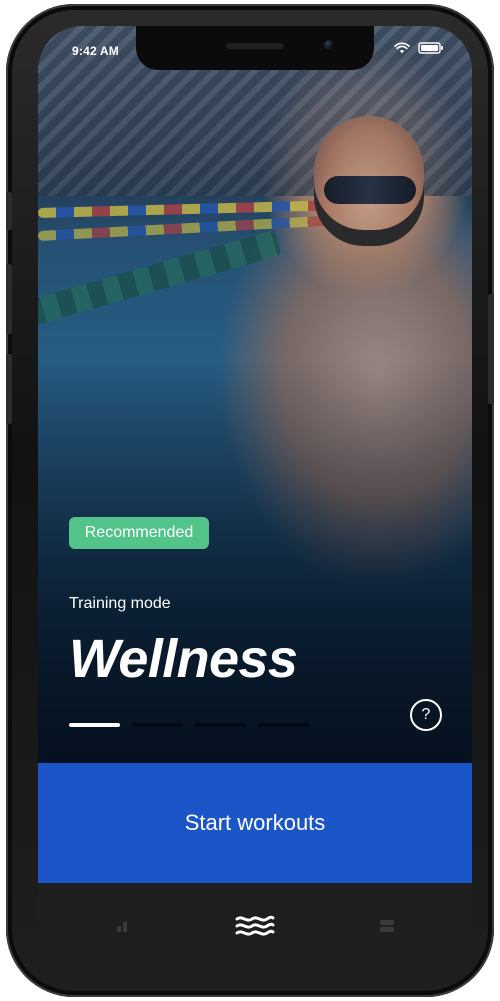  I want to click on help-button: ?, so click(426, 715).